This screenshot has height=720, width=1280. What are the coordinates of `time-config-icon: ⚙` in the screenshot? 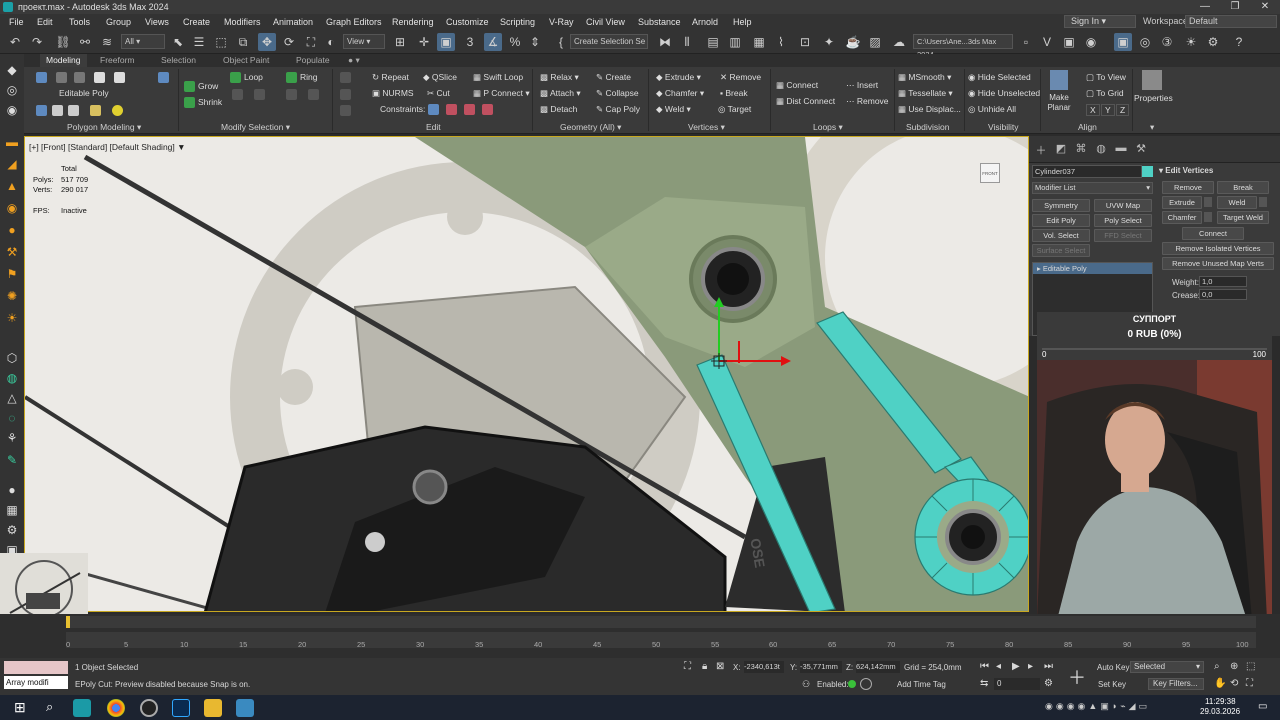 It's located at (1048, 683).